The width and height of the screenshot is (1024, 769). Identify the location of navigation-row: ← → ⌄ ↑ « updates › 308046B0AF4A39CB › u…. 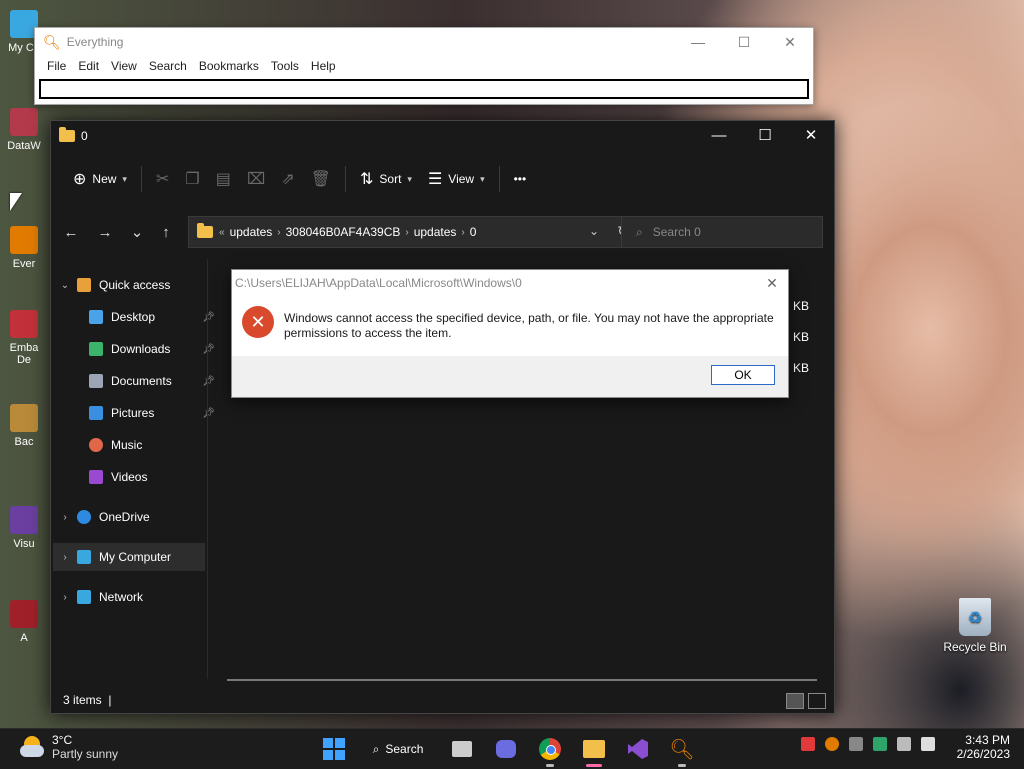
(442, 233).